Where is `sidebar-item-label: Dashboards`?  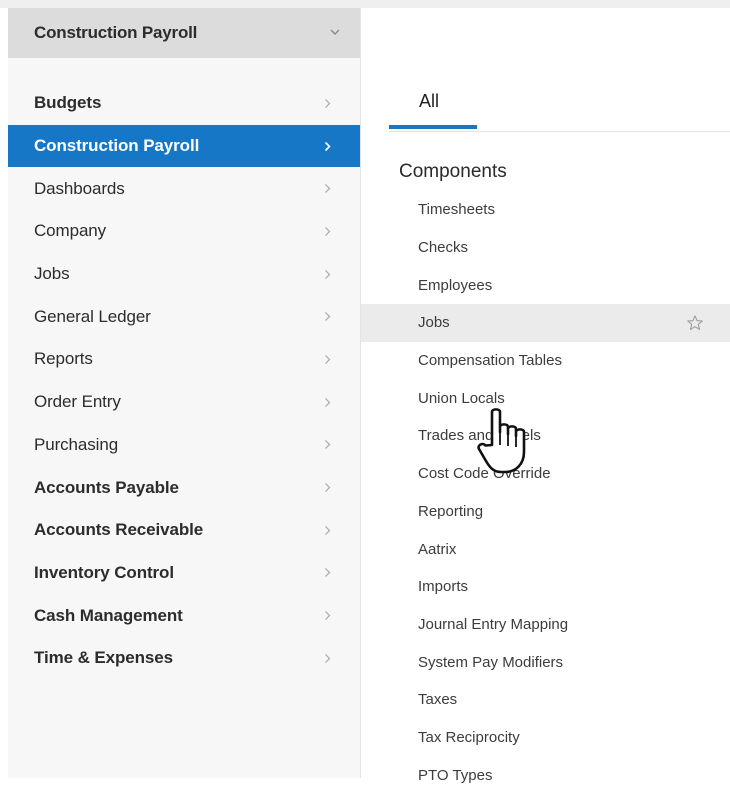 sidebar-item-label: Dashboards is located at coordinates (79, 188).